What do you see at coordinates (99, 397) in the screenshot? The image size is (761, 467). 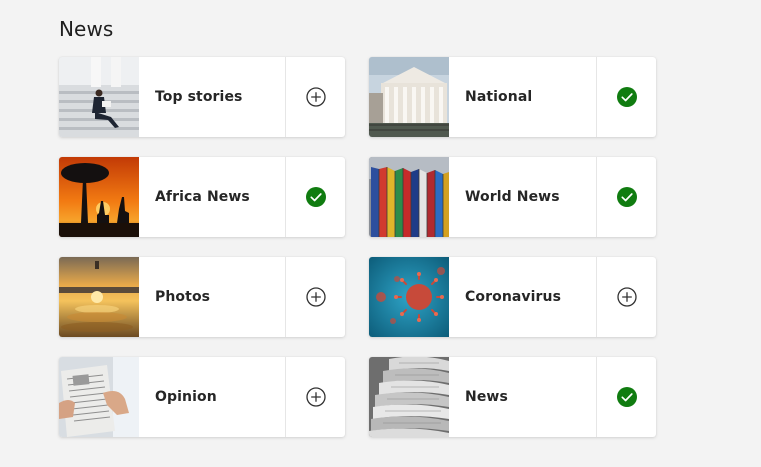 I see `opinion-thumbnail` at bounding box center [99, 397].